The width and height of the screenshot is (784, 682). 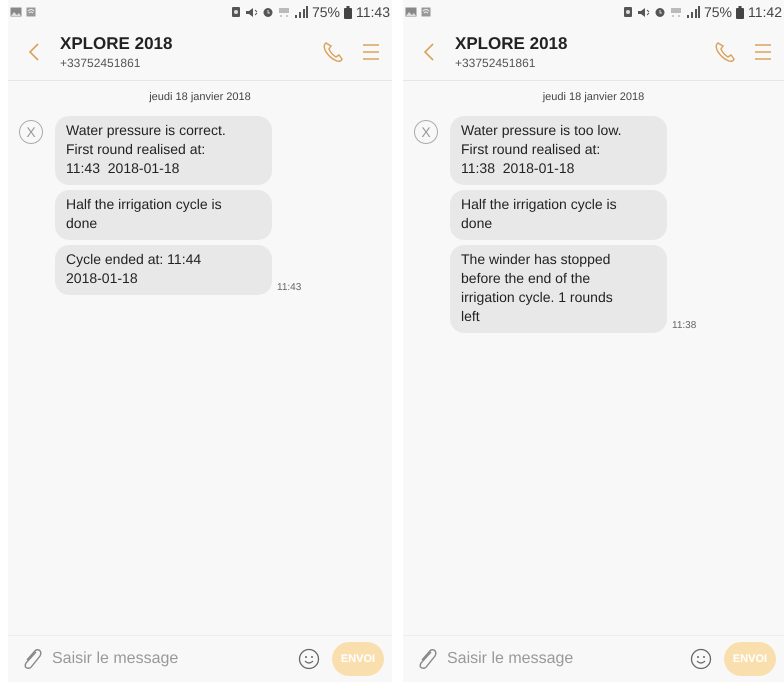 I want to click on clock-time: 11:42, so click(x=765, y=12).